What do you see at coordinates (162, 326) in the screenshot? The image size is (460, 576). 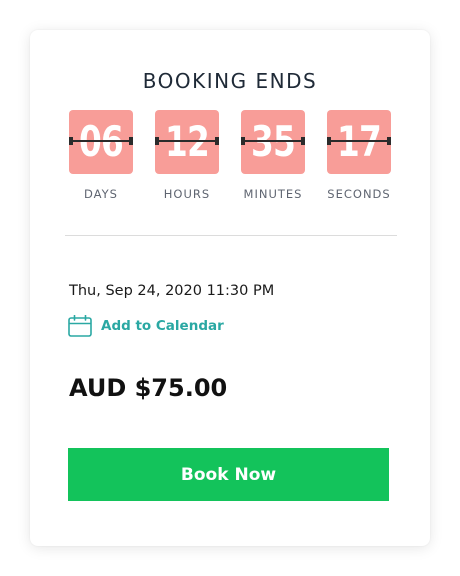 I see `add-to-calendar-label: Add to Calendar` at bounding box center [162, 326].